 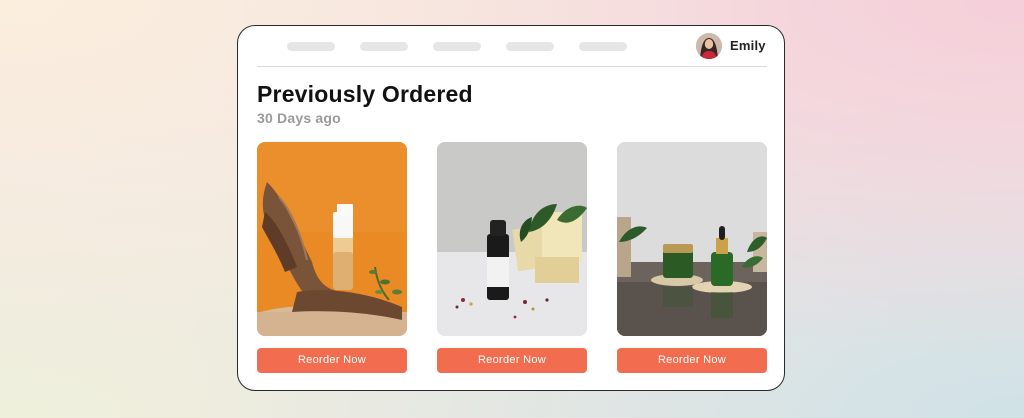 I want to click on page-title: Previously Ordered, so click(x=365, y=94).